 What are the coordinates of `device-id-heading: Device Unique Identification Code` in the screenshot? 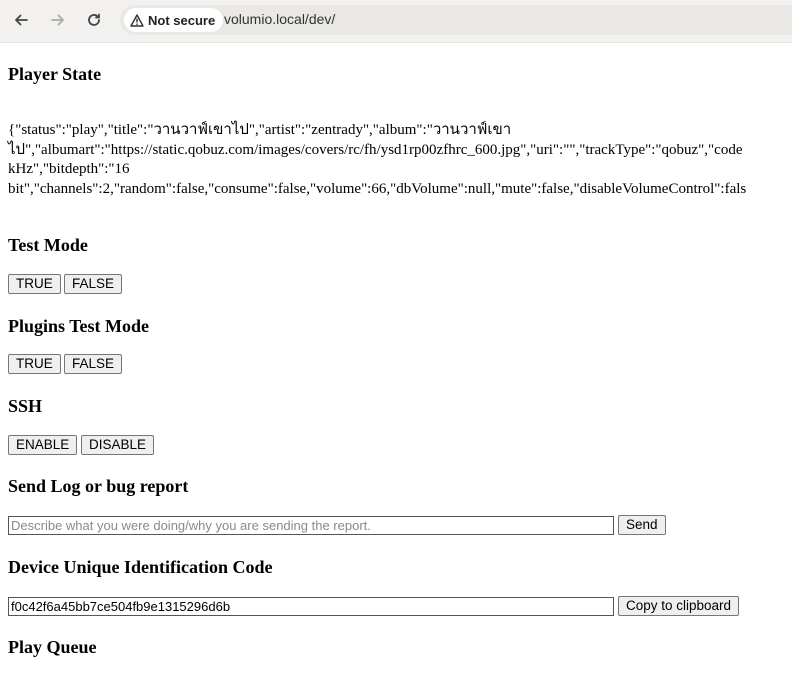 It's located at (140, 567).